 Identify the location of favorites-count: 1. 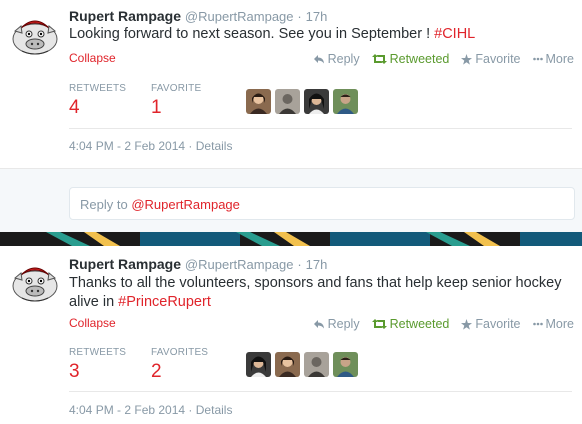
(156, 107).